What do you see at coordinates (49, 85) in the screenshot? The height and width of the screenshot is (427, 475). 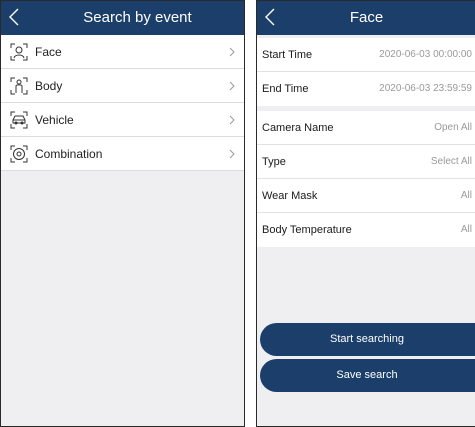 I see `menu-item-label: Body` at bounding box center [49, 85].